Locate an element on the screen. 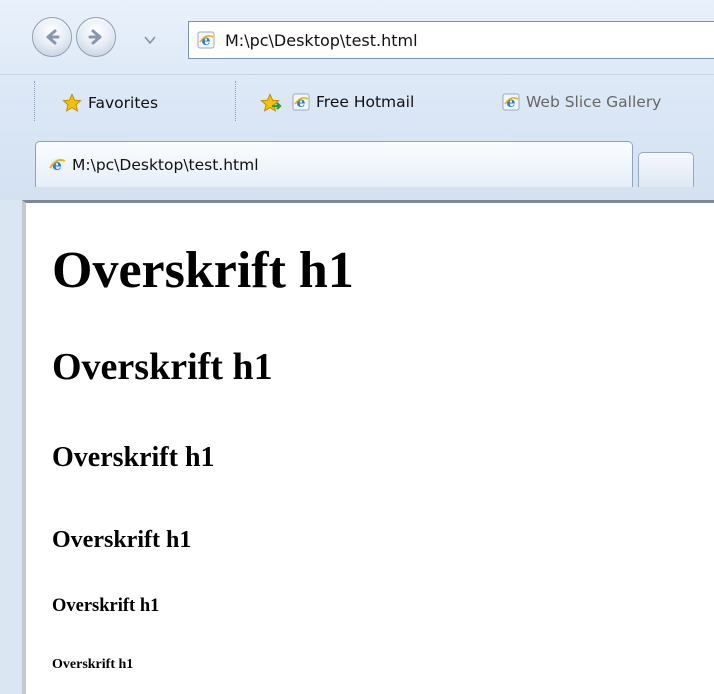 This screenshot has height=694, width=714. address-text: M:\pc\Desktop\test.html is located at coordinates (321, 40).